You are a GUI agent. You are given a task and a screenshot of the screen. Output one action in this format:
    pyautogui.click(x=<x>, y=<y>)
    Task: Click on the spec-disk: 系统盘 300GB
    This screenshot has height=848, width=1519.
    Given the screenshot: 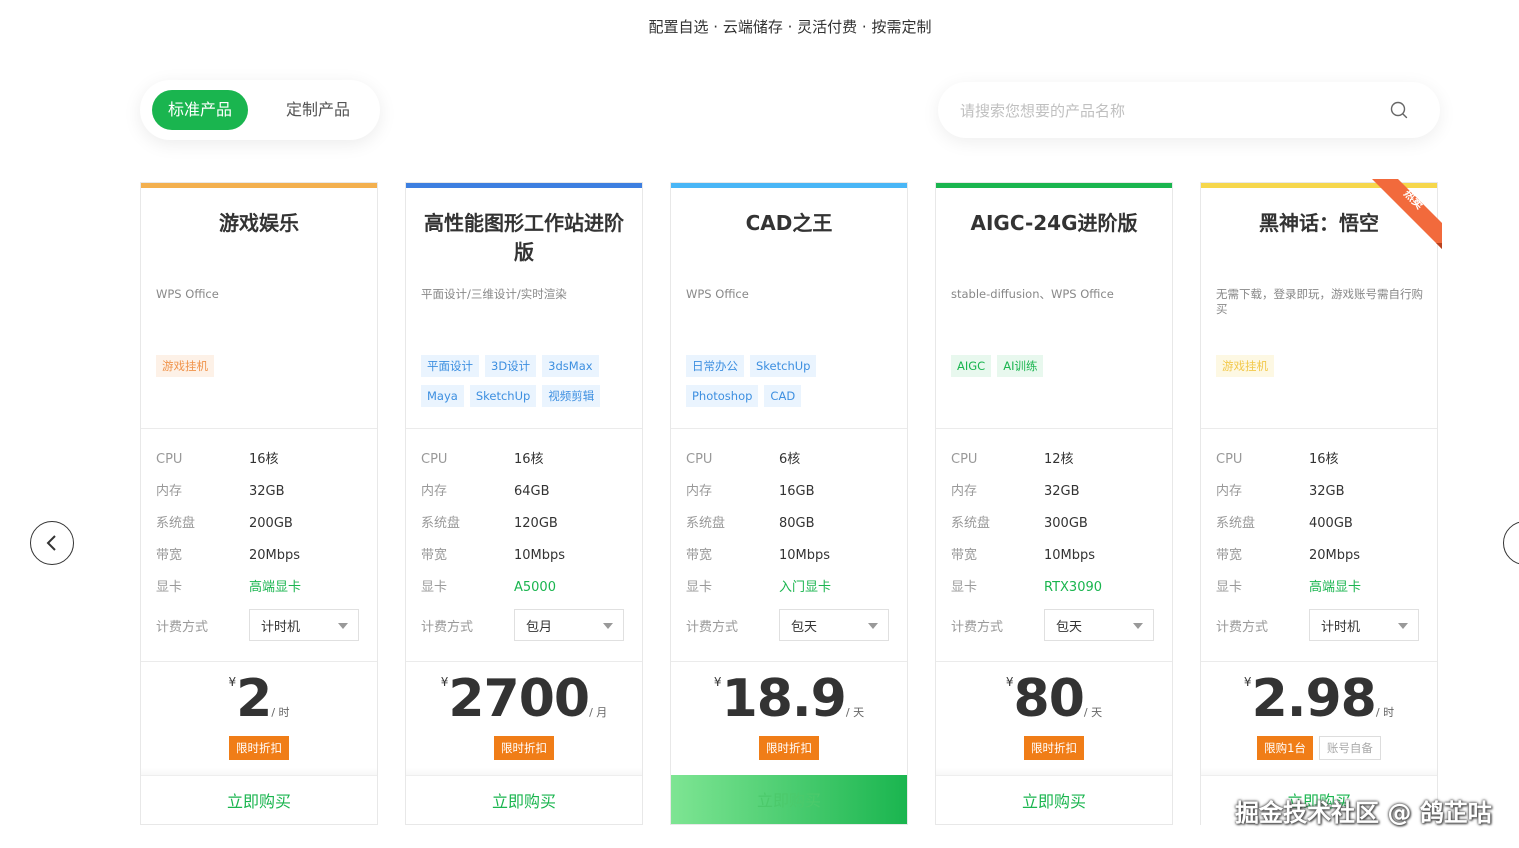 What is the action you would take?
    pyautogui.click(x=1019, y=523)
    